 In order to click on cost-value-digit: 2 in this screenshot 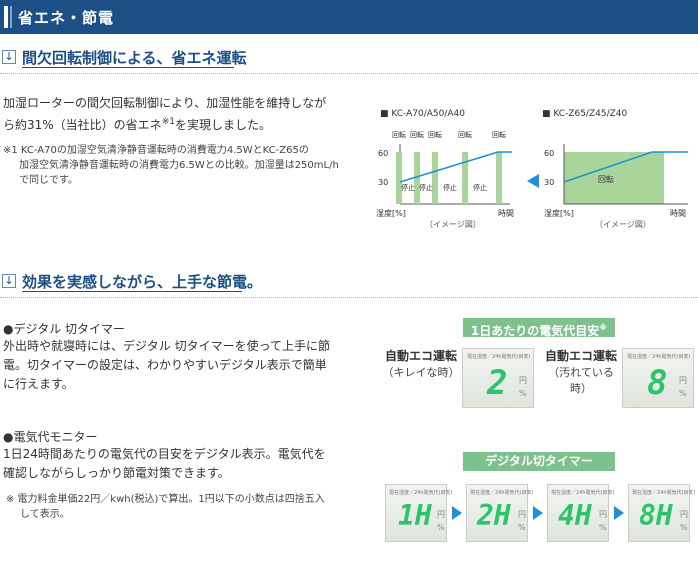, I will do `click(497, 383)`.